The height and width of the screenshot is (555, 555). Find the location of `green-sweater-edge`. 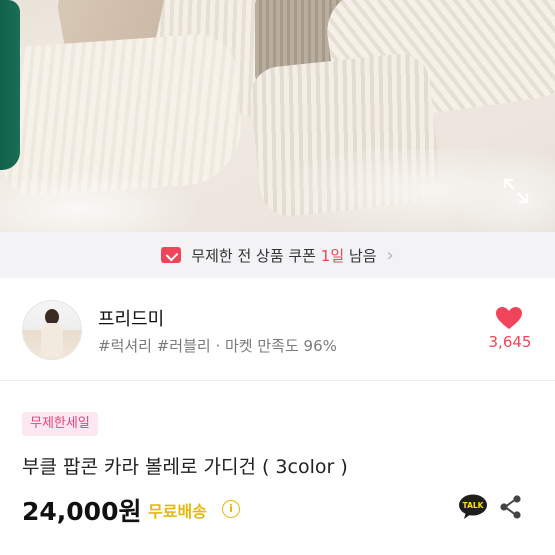

green-sweater-edge is located at coordinates (10, 85).